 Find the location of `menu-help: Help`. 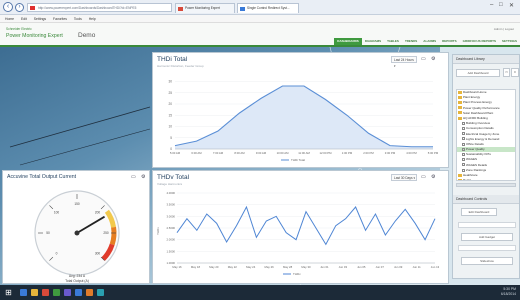

menu-help: Help is located at coordinates (92, 19).